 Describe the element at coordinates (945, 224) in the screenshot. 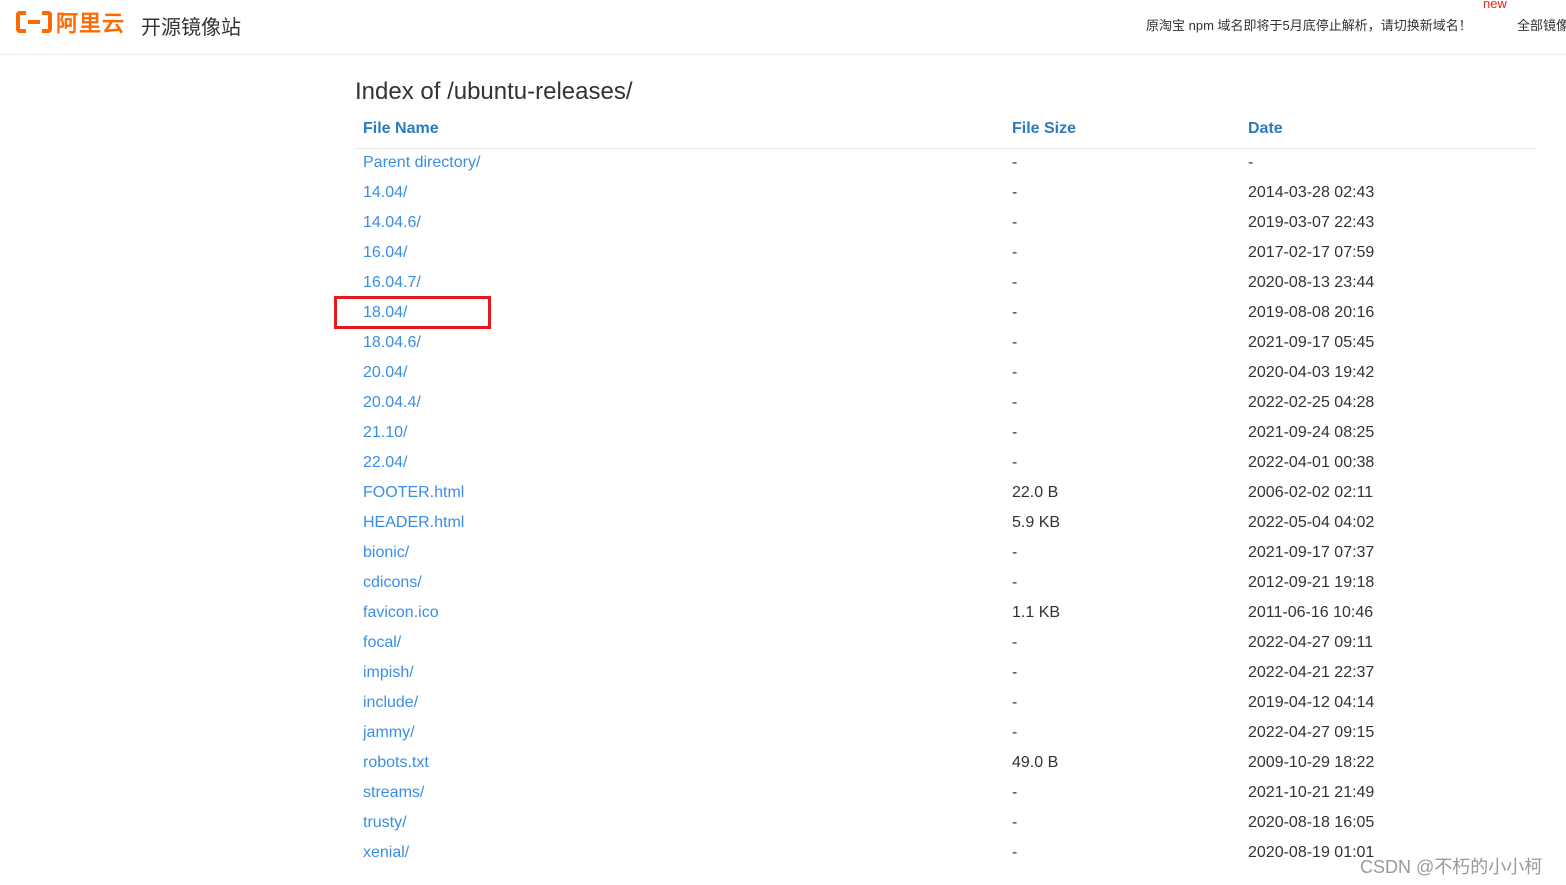

I see `table-row: 14.04.6/ - 2019-03-07 22:43` at that location.